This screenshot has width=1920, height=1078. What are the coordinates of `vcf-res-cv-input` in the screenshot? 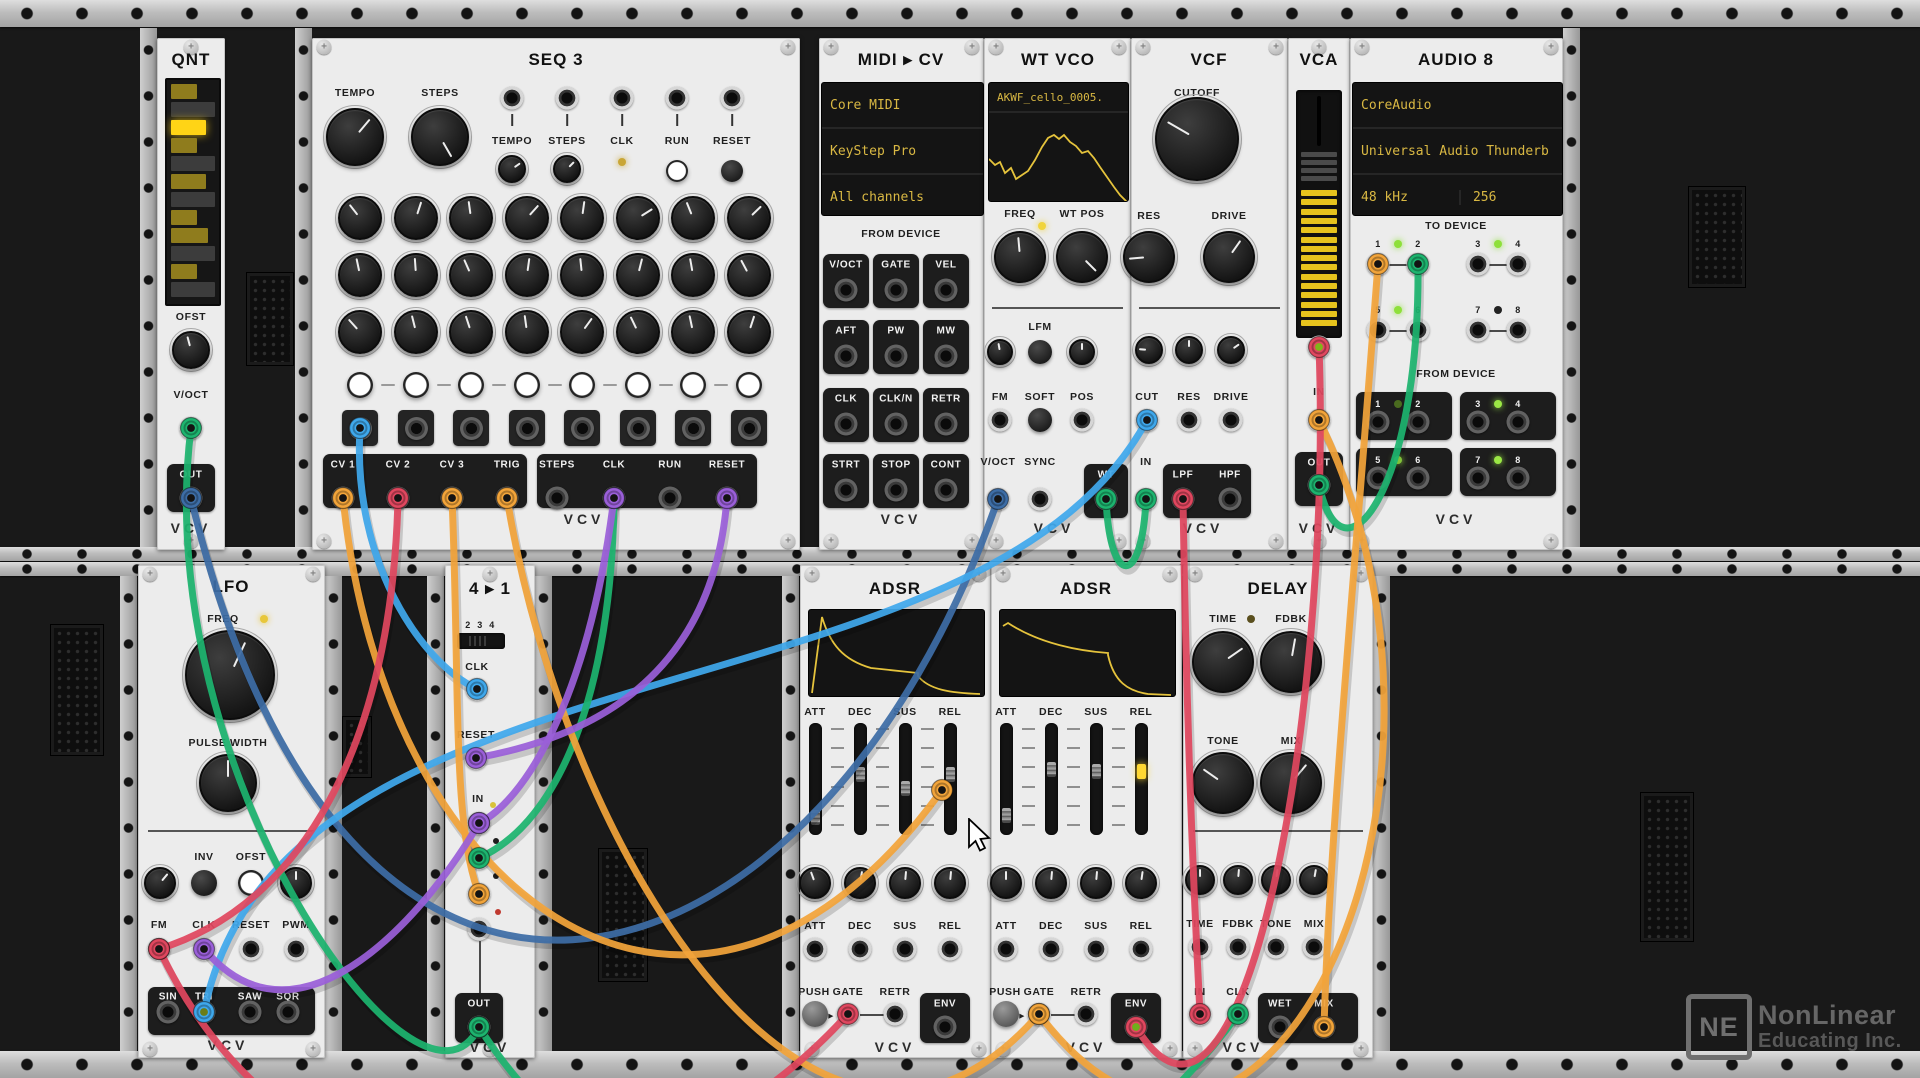 It's located at (1189, 420).